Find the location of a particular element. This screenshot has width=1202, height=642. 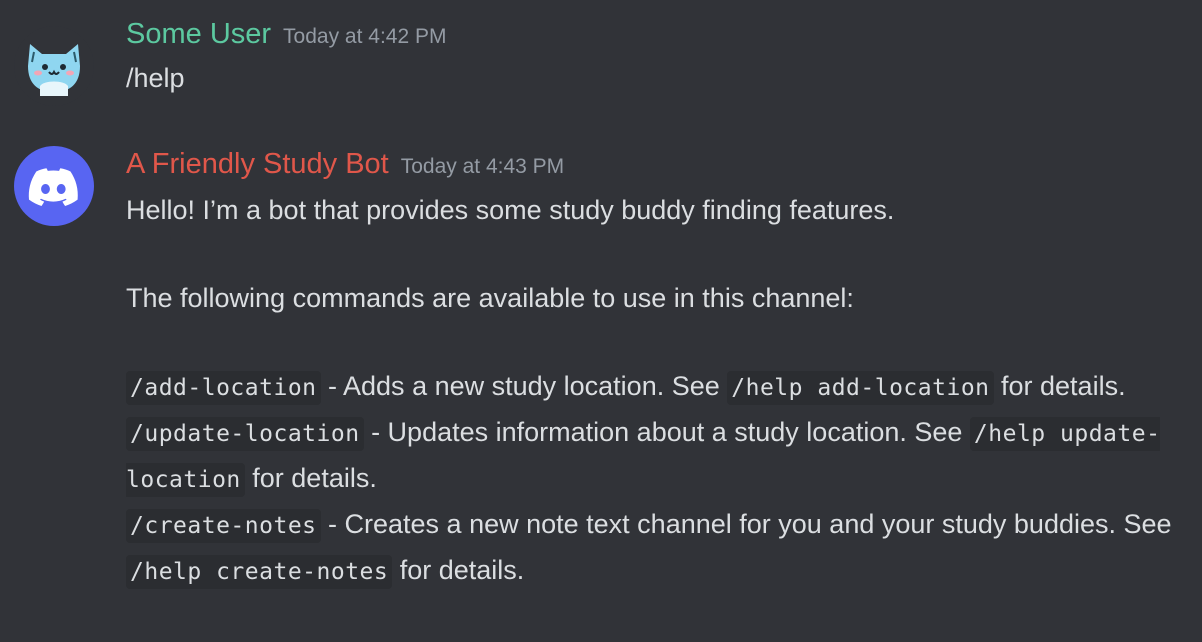

user-avatar is located at coordinates (54, 66).